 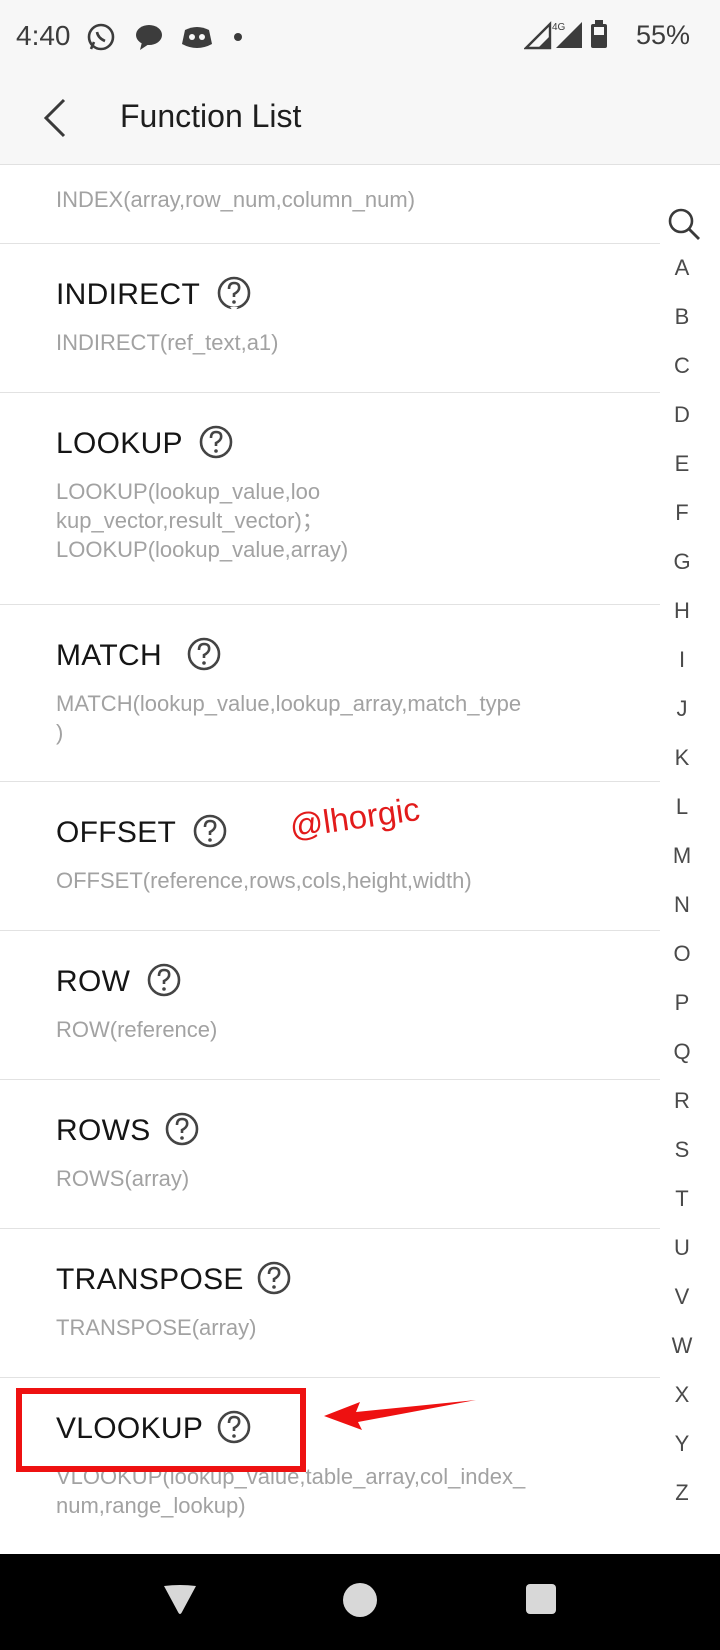 I want to click on alpha-index-letter-x: X, so click(x=682, y=1395).